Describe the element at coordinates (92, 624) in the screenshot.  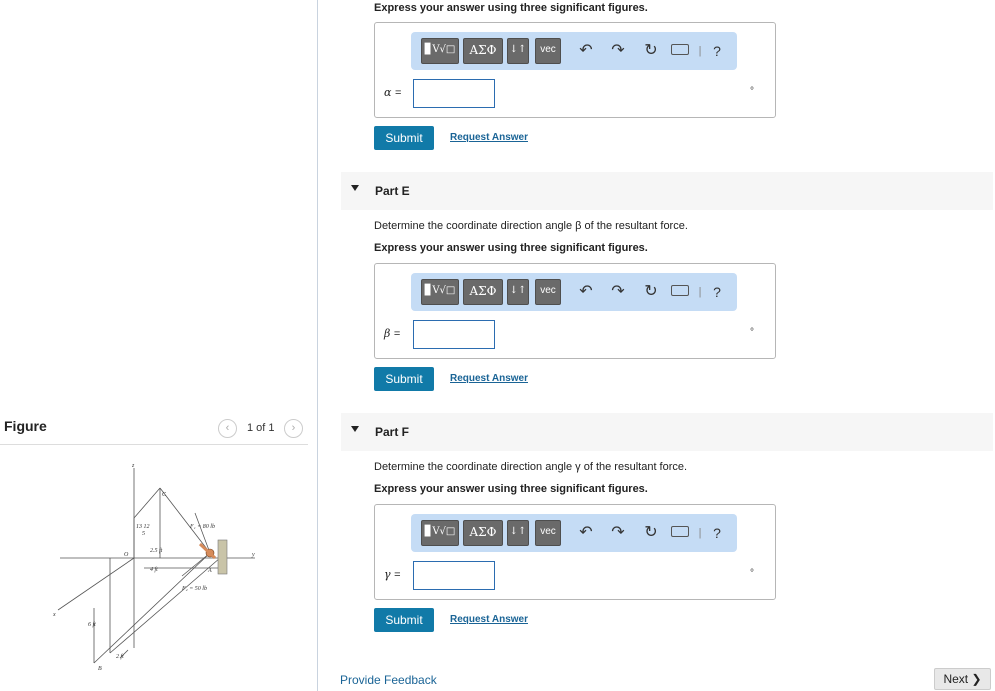
I see `label-6ft: 6 ft` at that location.